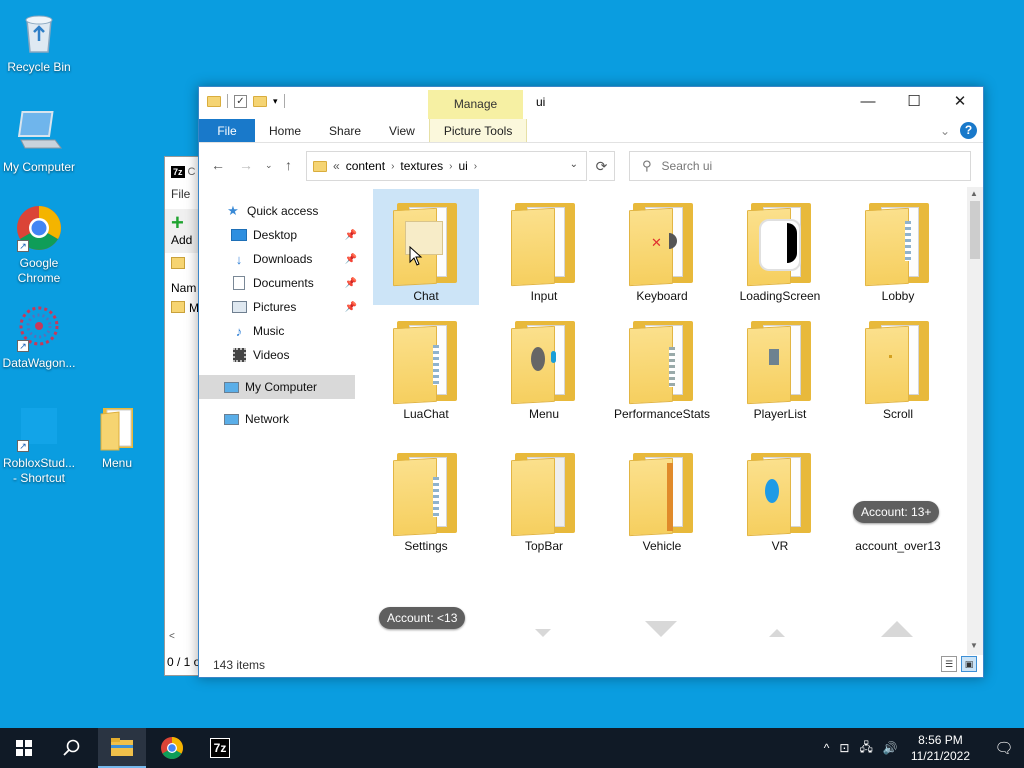  I want to click on notifications-icon: 🗨, so click(1004, 748).